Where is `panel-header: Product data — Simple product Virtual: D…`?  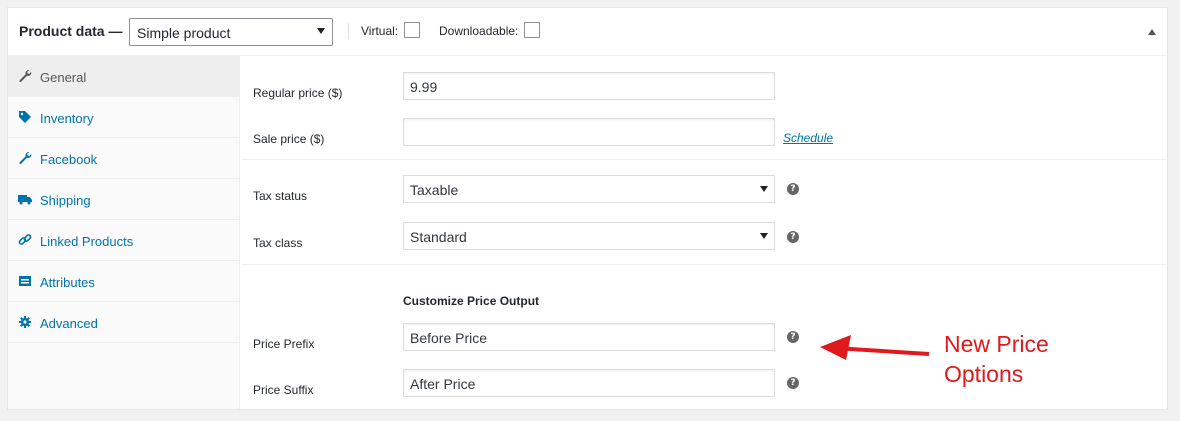 panel-header: Product data — Simple product Virtual: D… is located at coordinates (587, 32).